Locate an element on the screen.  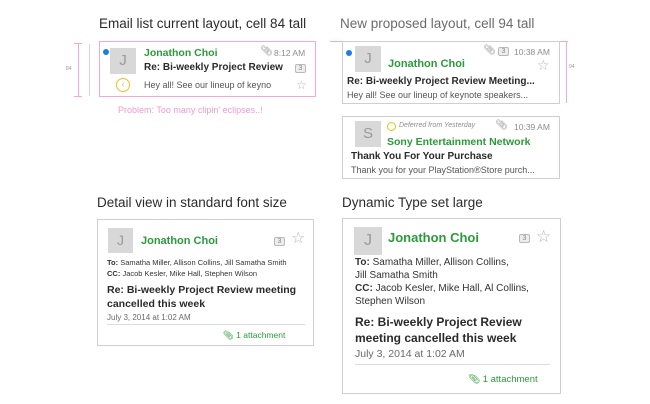
subject-line-1: Re: Bi-weekly Project Review meeting is located at coordinates (202, 290).